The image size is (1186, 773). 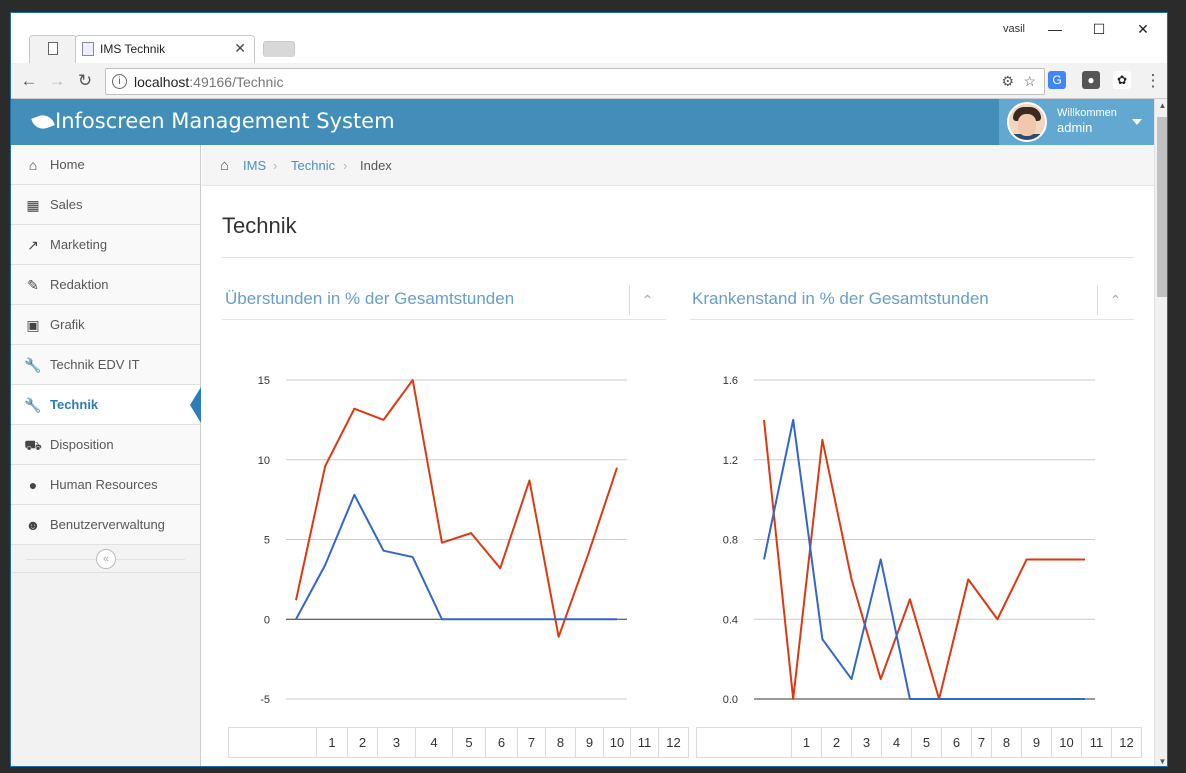 I want to click on breadcrumb: ⌂ IMS › Technic › Index, so click(x=678, y=165).